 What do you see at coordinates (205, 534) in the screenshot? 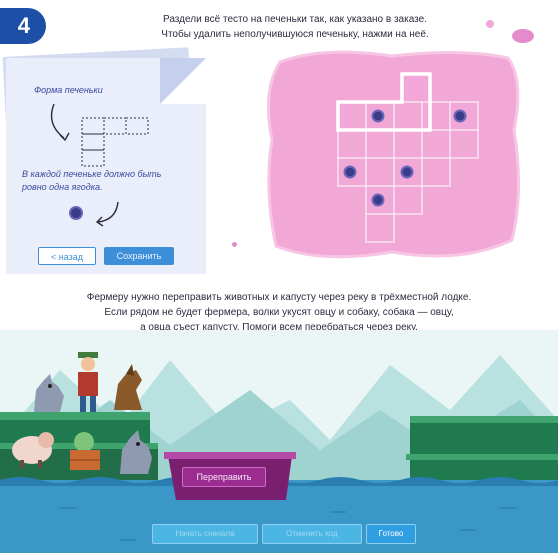
I see `start-over-button: Начать сначала` at bounding box center [205, 534].